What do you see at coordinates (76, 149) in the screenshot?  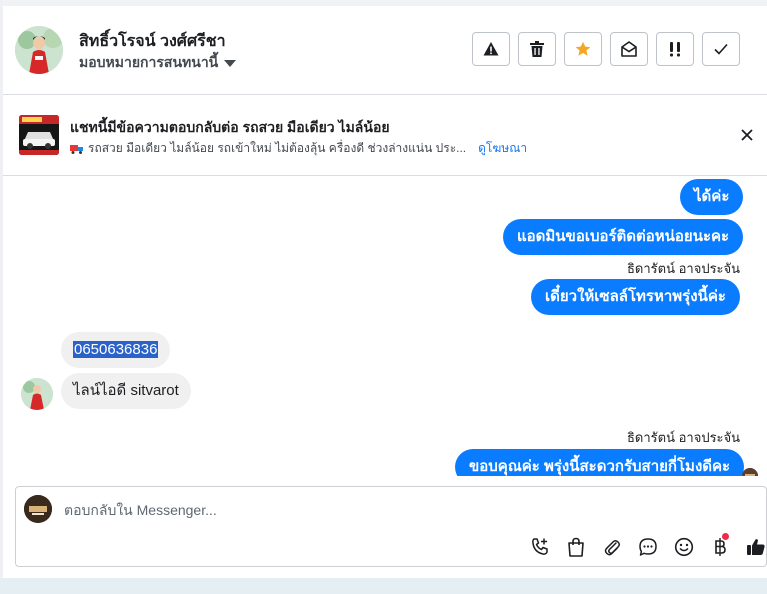 I see `truck-icon` at bounding box center [76, 149].